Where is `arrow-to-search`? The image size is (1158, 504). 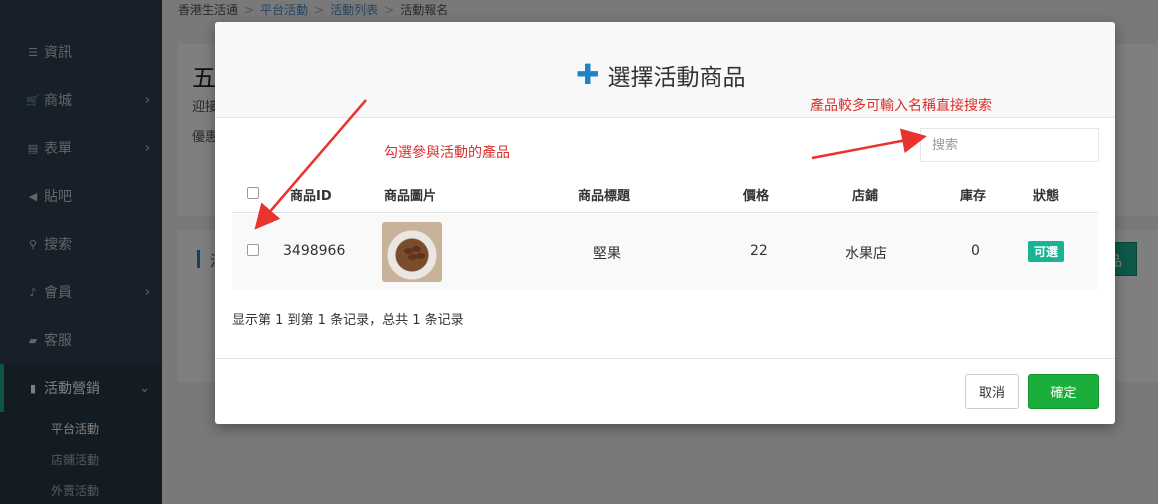
arrow-to-search is located at coordinates (869, 144).